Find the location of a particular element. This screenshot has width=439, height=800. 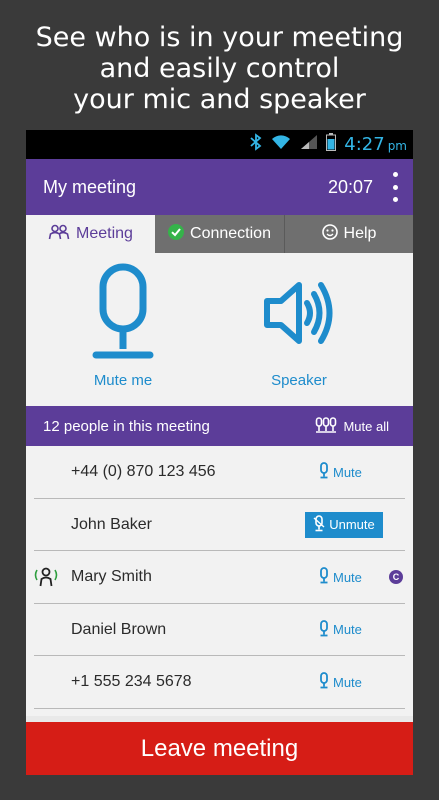

muted-microphone-icon is located at coordinates (319, 524).